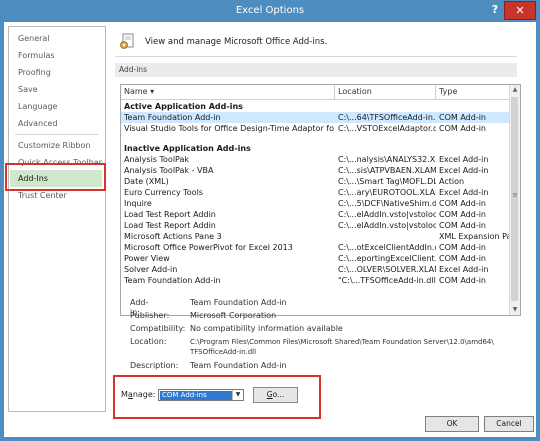 The image size is (540, 441). I want to click on group-title: Active Application Add-ins, so click(183, 106).